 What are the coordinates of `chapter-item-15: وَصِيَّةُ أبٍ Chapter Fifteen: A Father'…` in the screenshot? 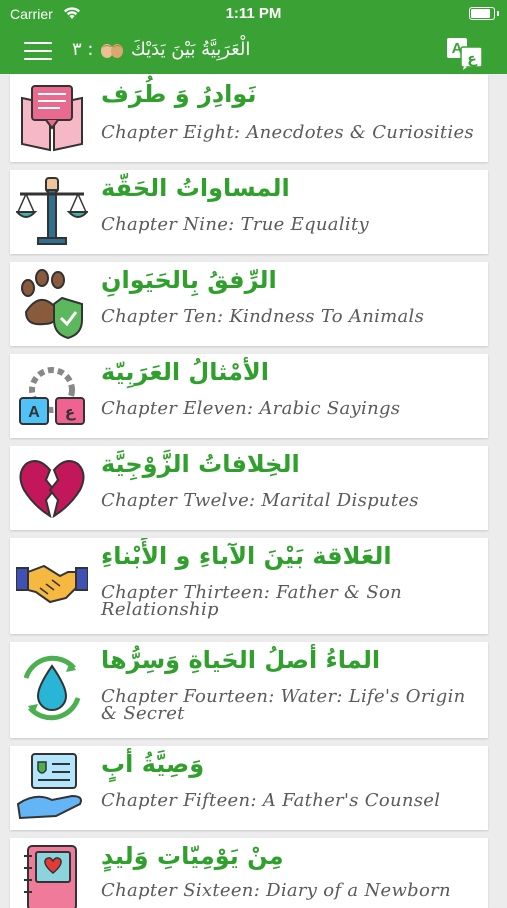 It's located at (249, 788).